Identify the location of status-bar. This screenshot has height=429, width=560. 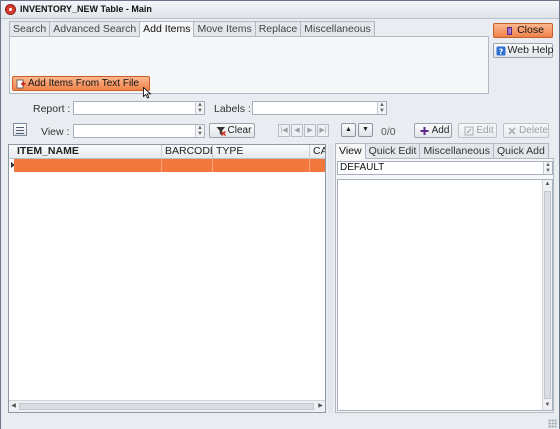
(280, 422).